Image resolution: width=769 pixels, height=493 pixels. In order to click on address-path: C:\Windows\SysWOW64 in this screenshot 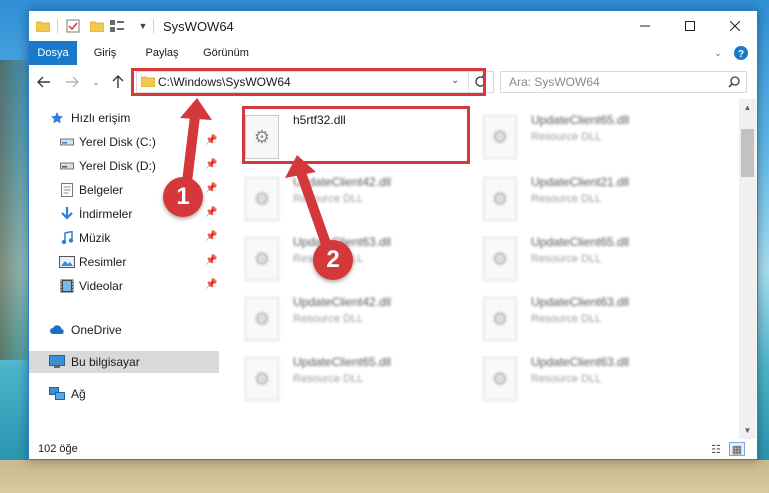, I will do `click(224, 82)`.